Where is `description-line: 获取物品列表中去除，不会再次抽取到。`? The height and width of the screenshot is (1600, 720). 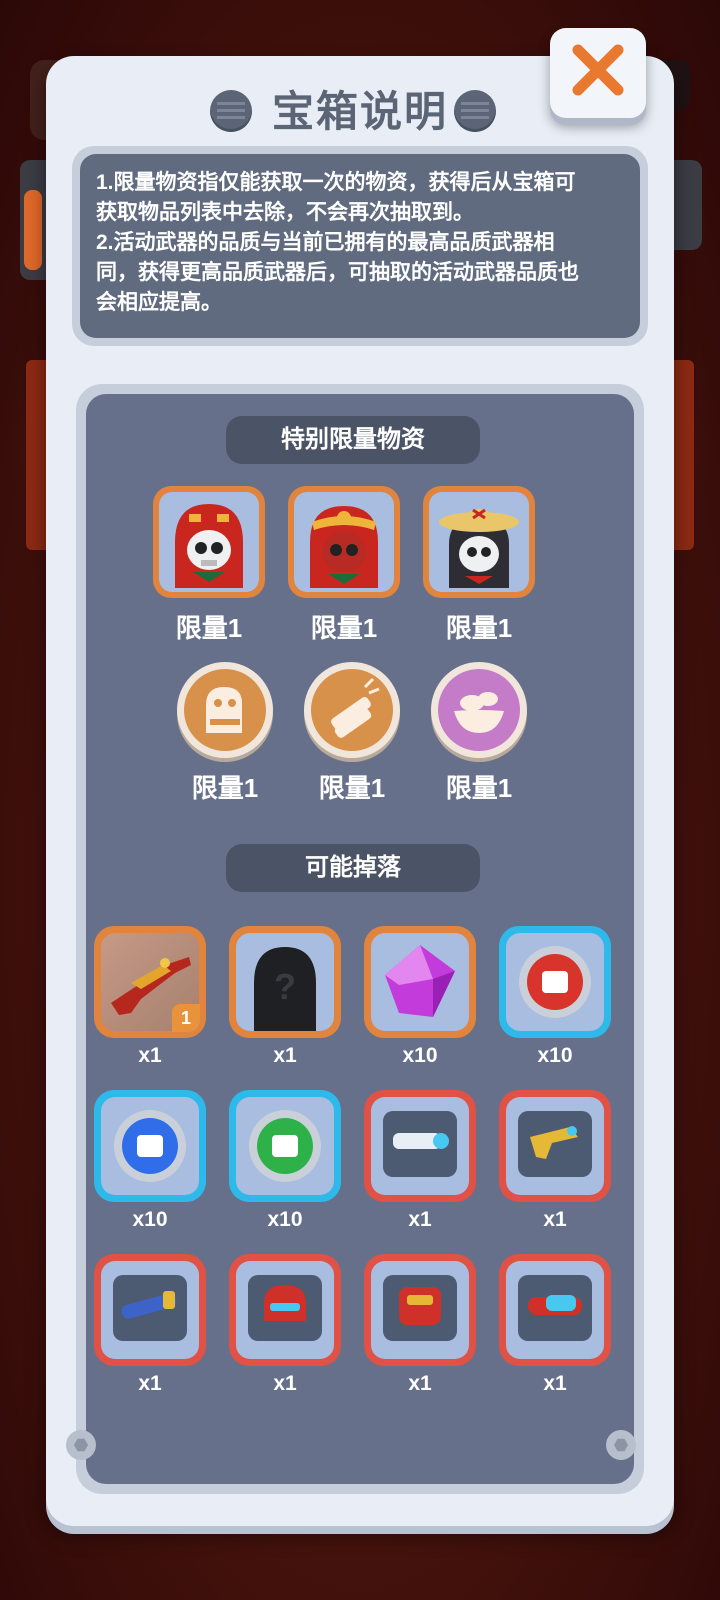 description-line: 获取物品列表中去除，不会再次抽取到。 is located at coordinates (285, 212).